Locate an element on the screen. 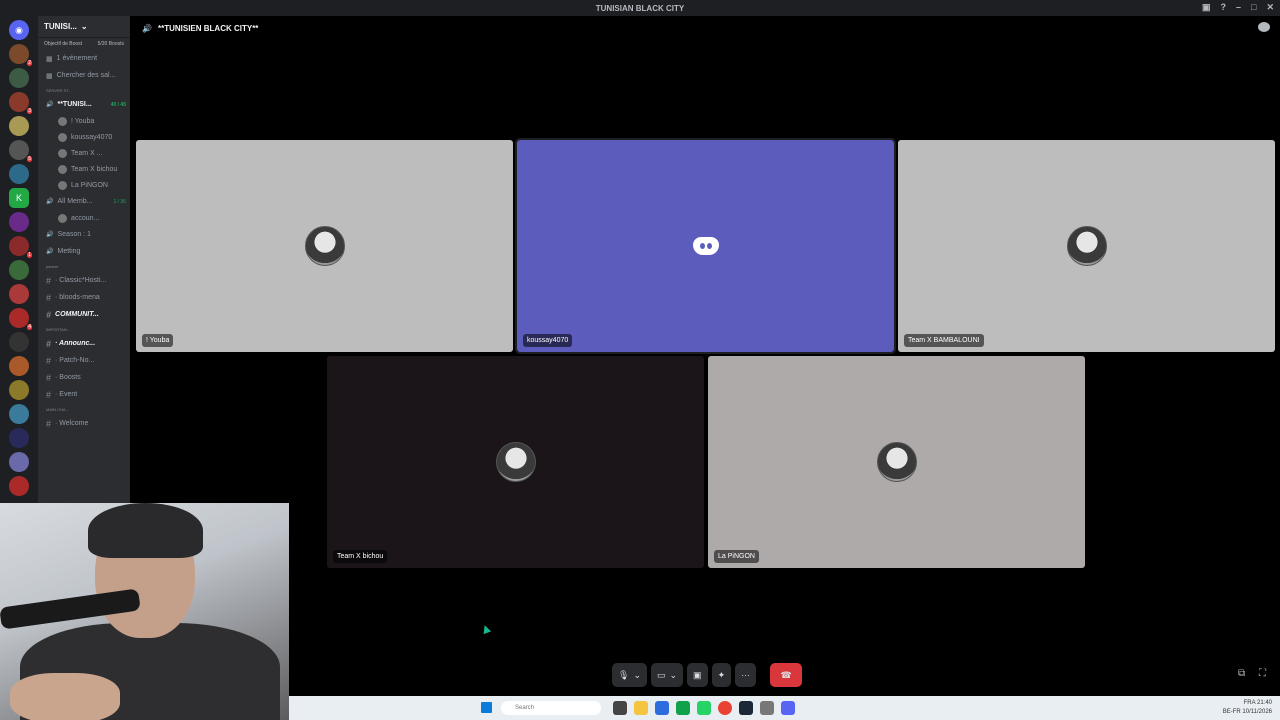  voice-user: ! Youba is located at coordinates (84, 121).